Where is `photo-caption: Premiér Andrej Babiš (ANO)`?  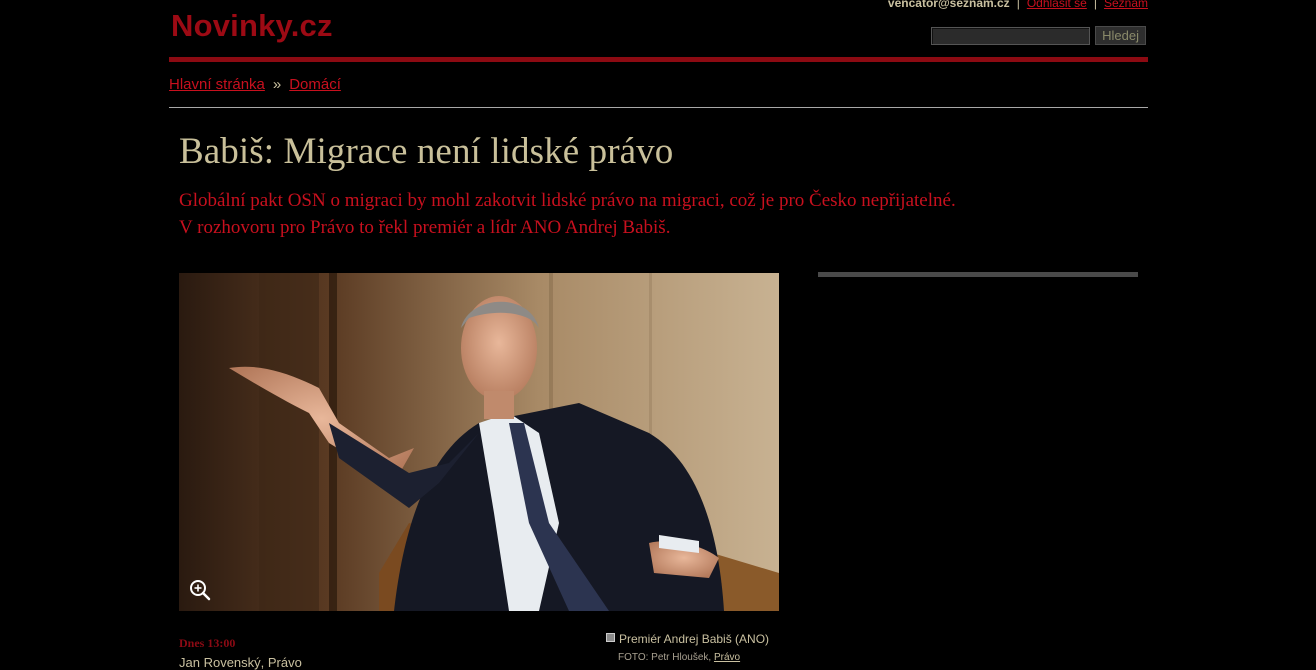 photo-caption: Premiér Andrej Babiš (ANO) is located at coordinates (687, 639).